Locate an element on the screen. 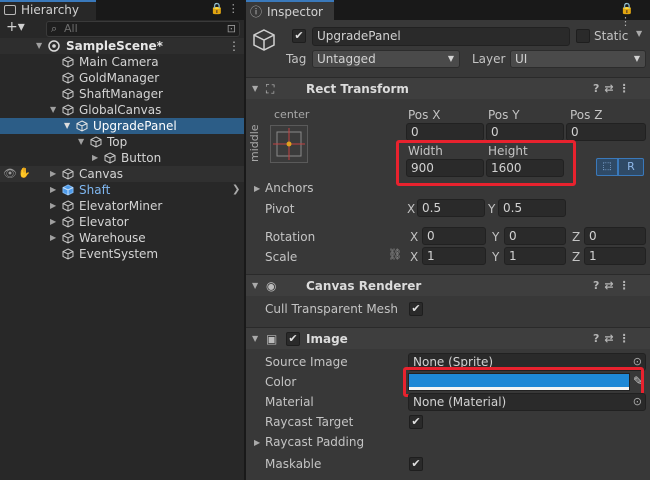 The image size is (650, 480). list-item-label: Elevator is located at coordinates (104, 222).